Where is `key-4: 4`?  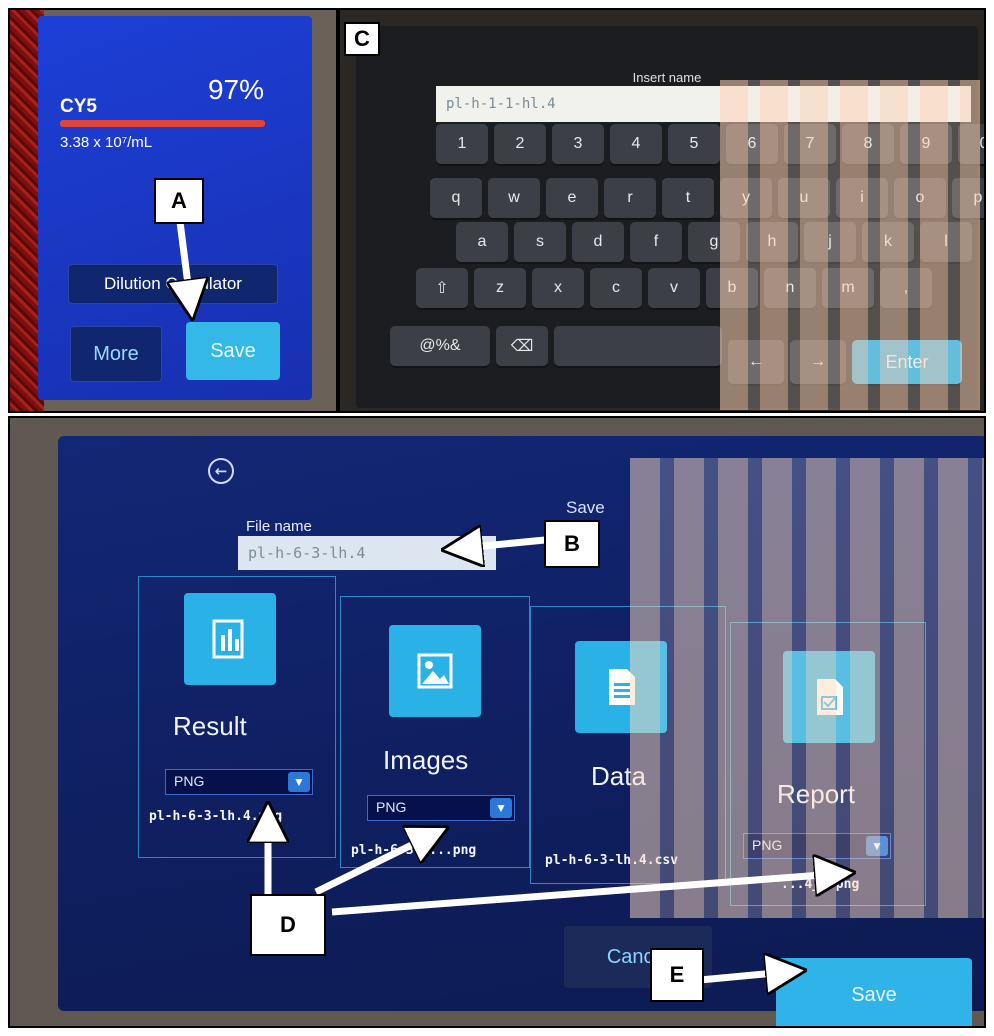 key-4: 4 is located at coordinates (636, 144).